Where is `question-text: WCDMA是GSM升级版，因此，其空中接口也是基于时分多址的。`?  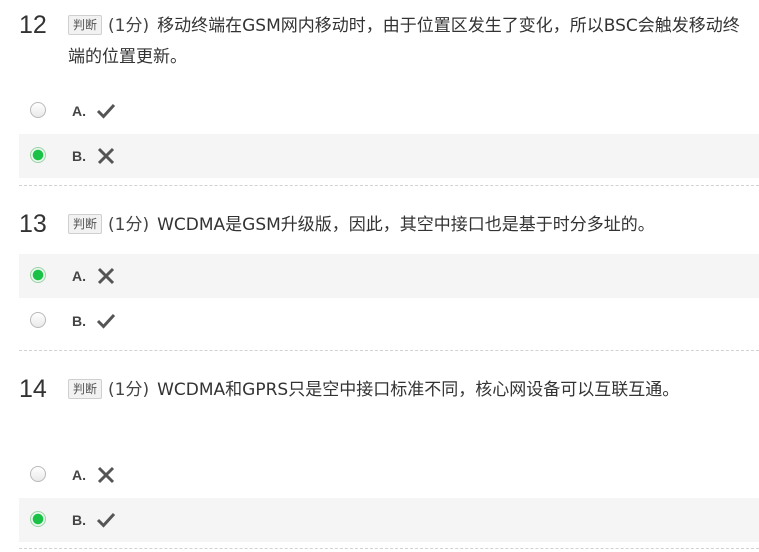 question-text: WCDMA是GSM升级版，因此，其空中接口也是基于时分多址的。 is located at coordinates (406, 225).